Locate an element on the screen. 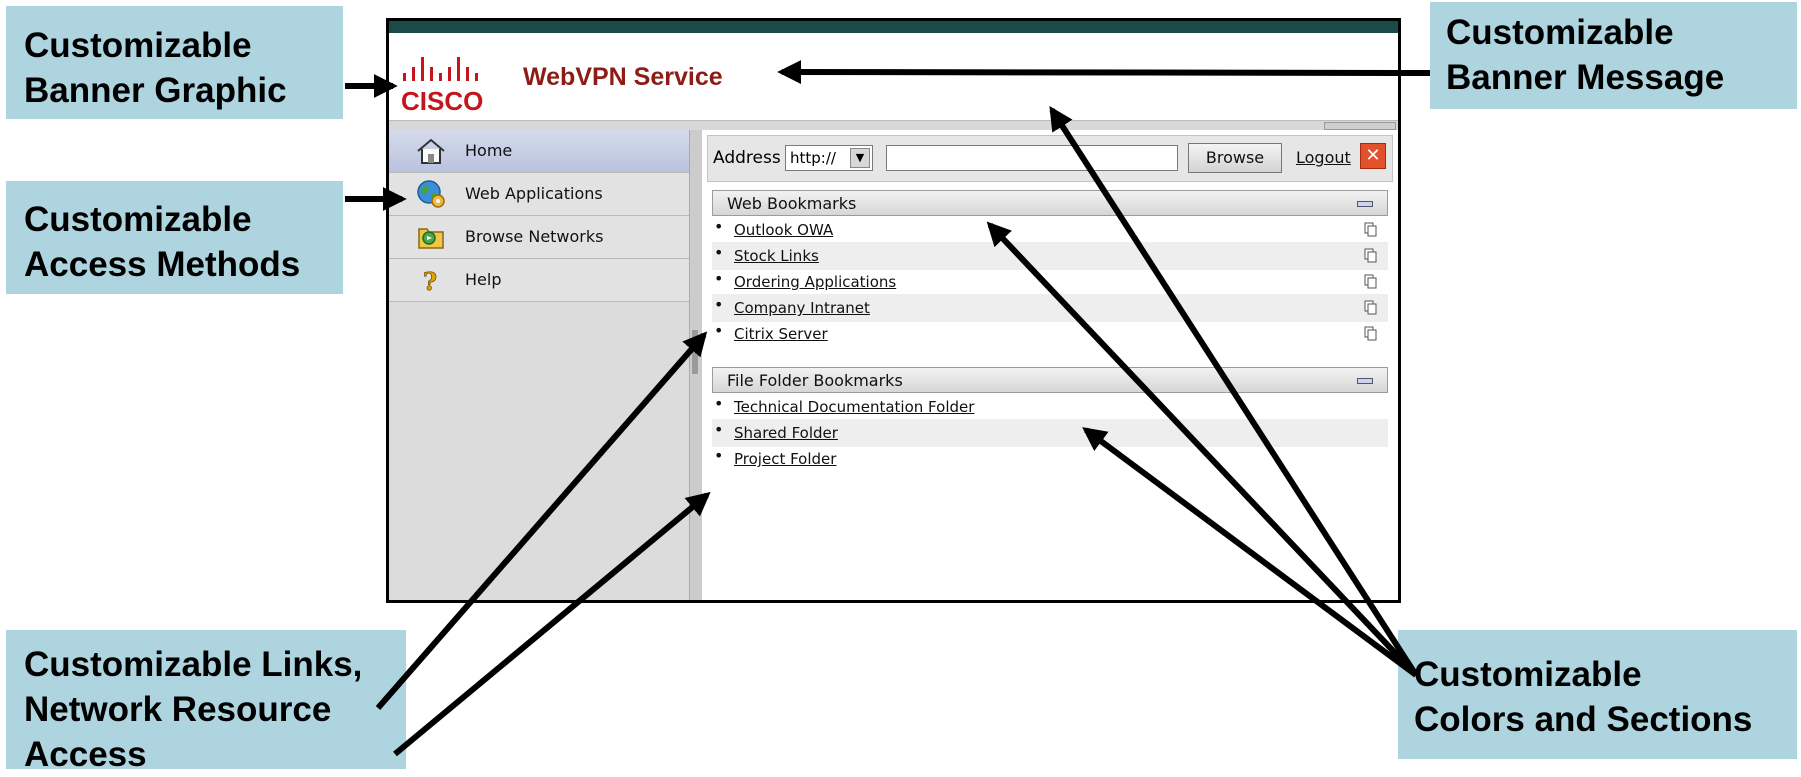  sidebar-splitter is located at coordinates (696, 365).